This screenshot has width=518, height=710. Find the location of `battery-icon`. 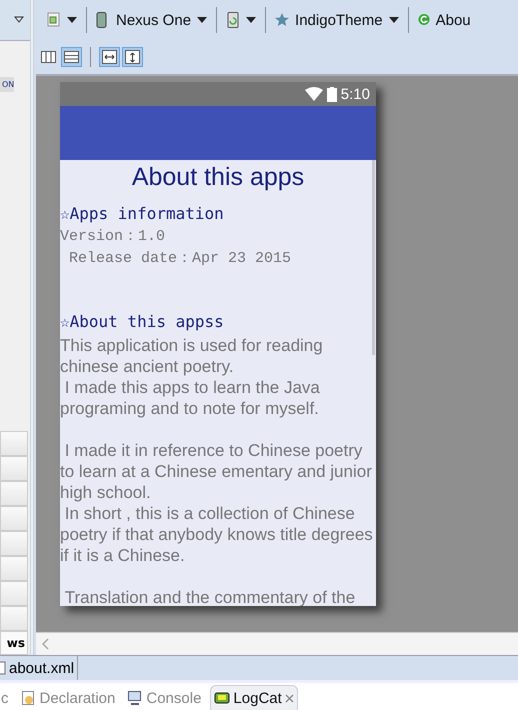

battery-icon is located at coordinates (331, 94).